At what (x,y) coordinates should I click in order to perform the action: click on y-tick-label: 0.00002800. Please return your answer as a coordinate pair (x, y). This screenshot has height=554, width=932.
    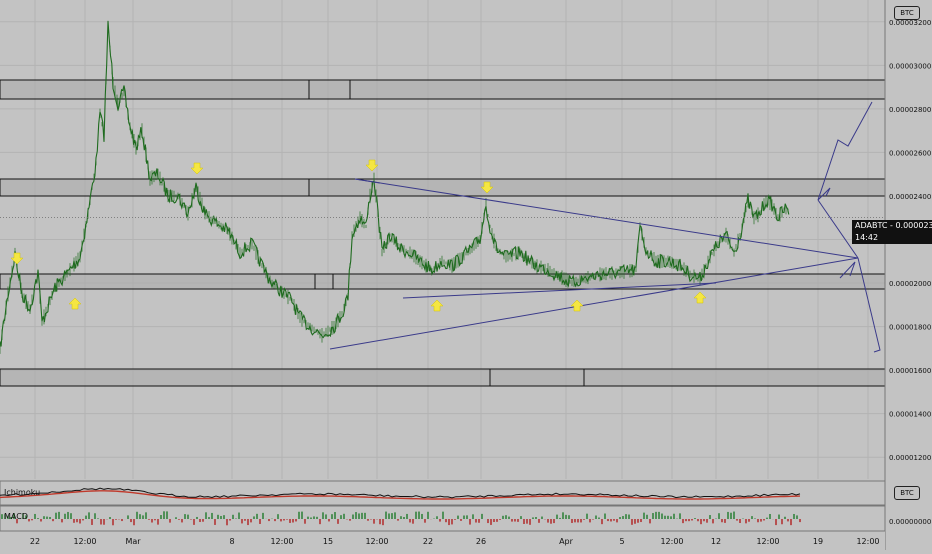
    Looking at the image, I should click on (910, 110).